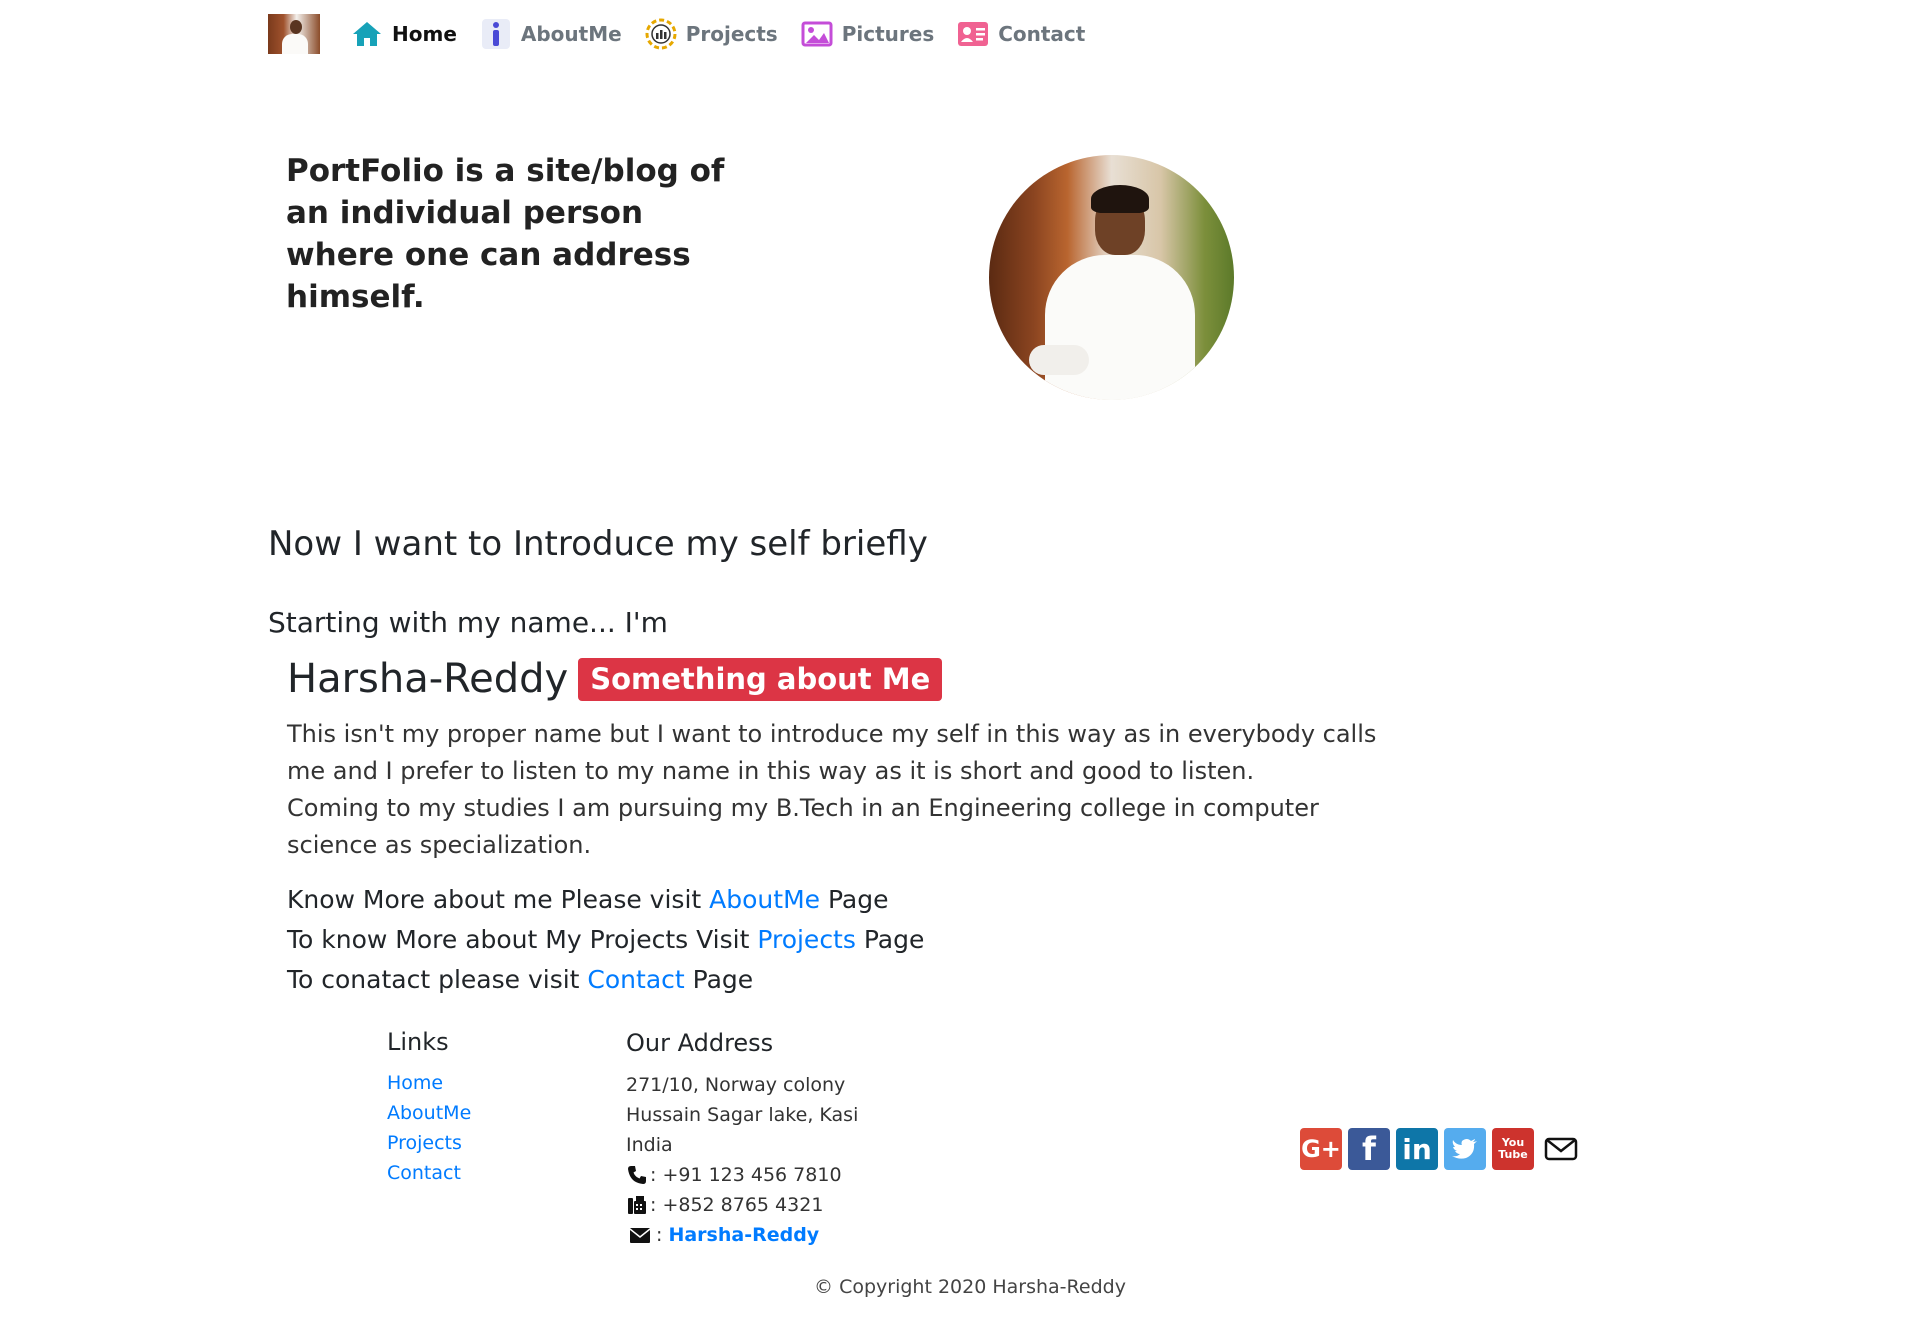  Describe the element at coordinates (806, 939) in the screenshot. I see `projects-link: Projects` at that location.